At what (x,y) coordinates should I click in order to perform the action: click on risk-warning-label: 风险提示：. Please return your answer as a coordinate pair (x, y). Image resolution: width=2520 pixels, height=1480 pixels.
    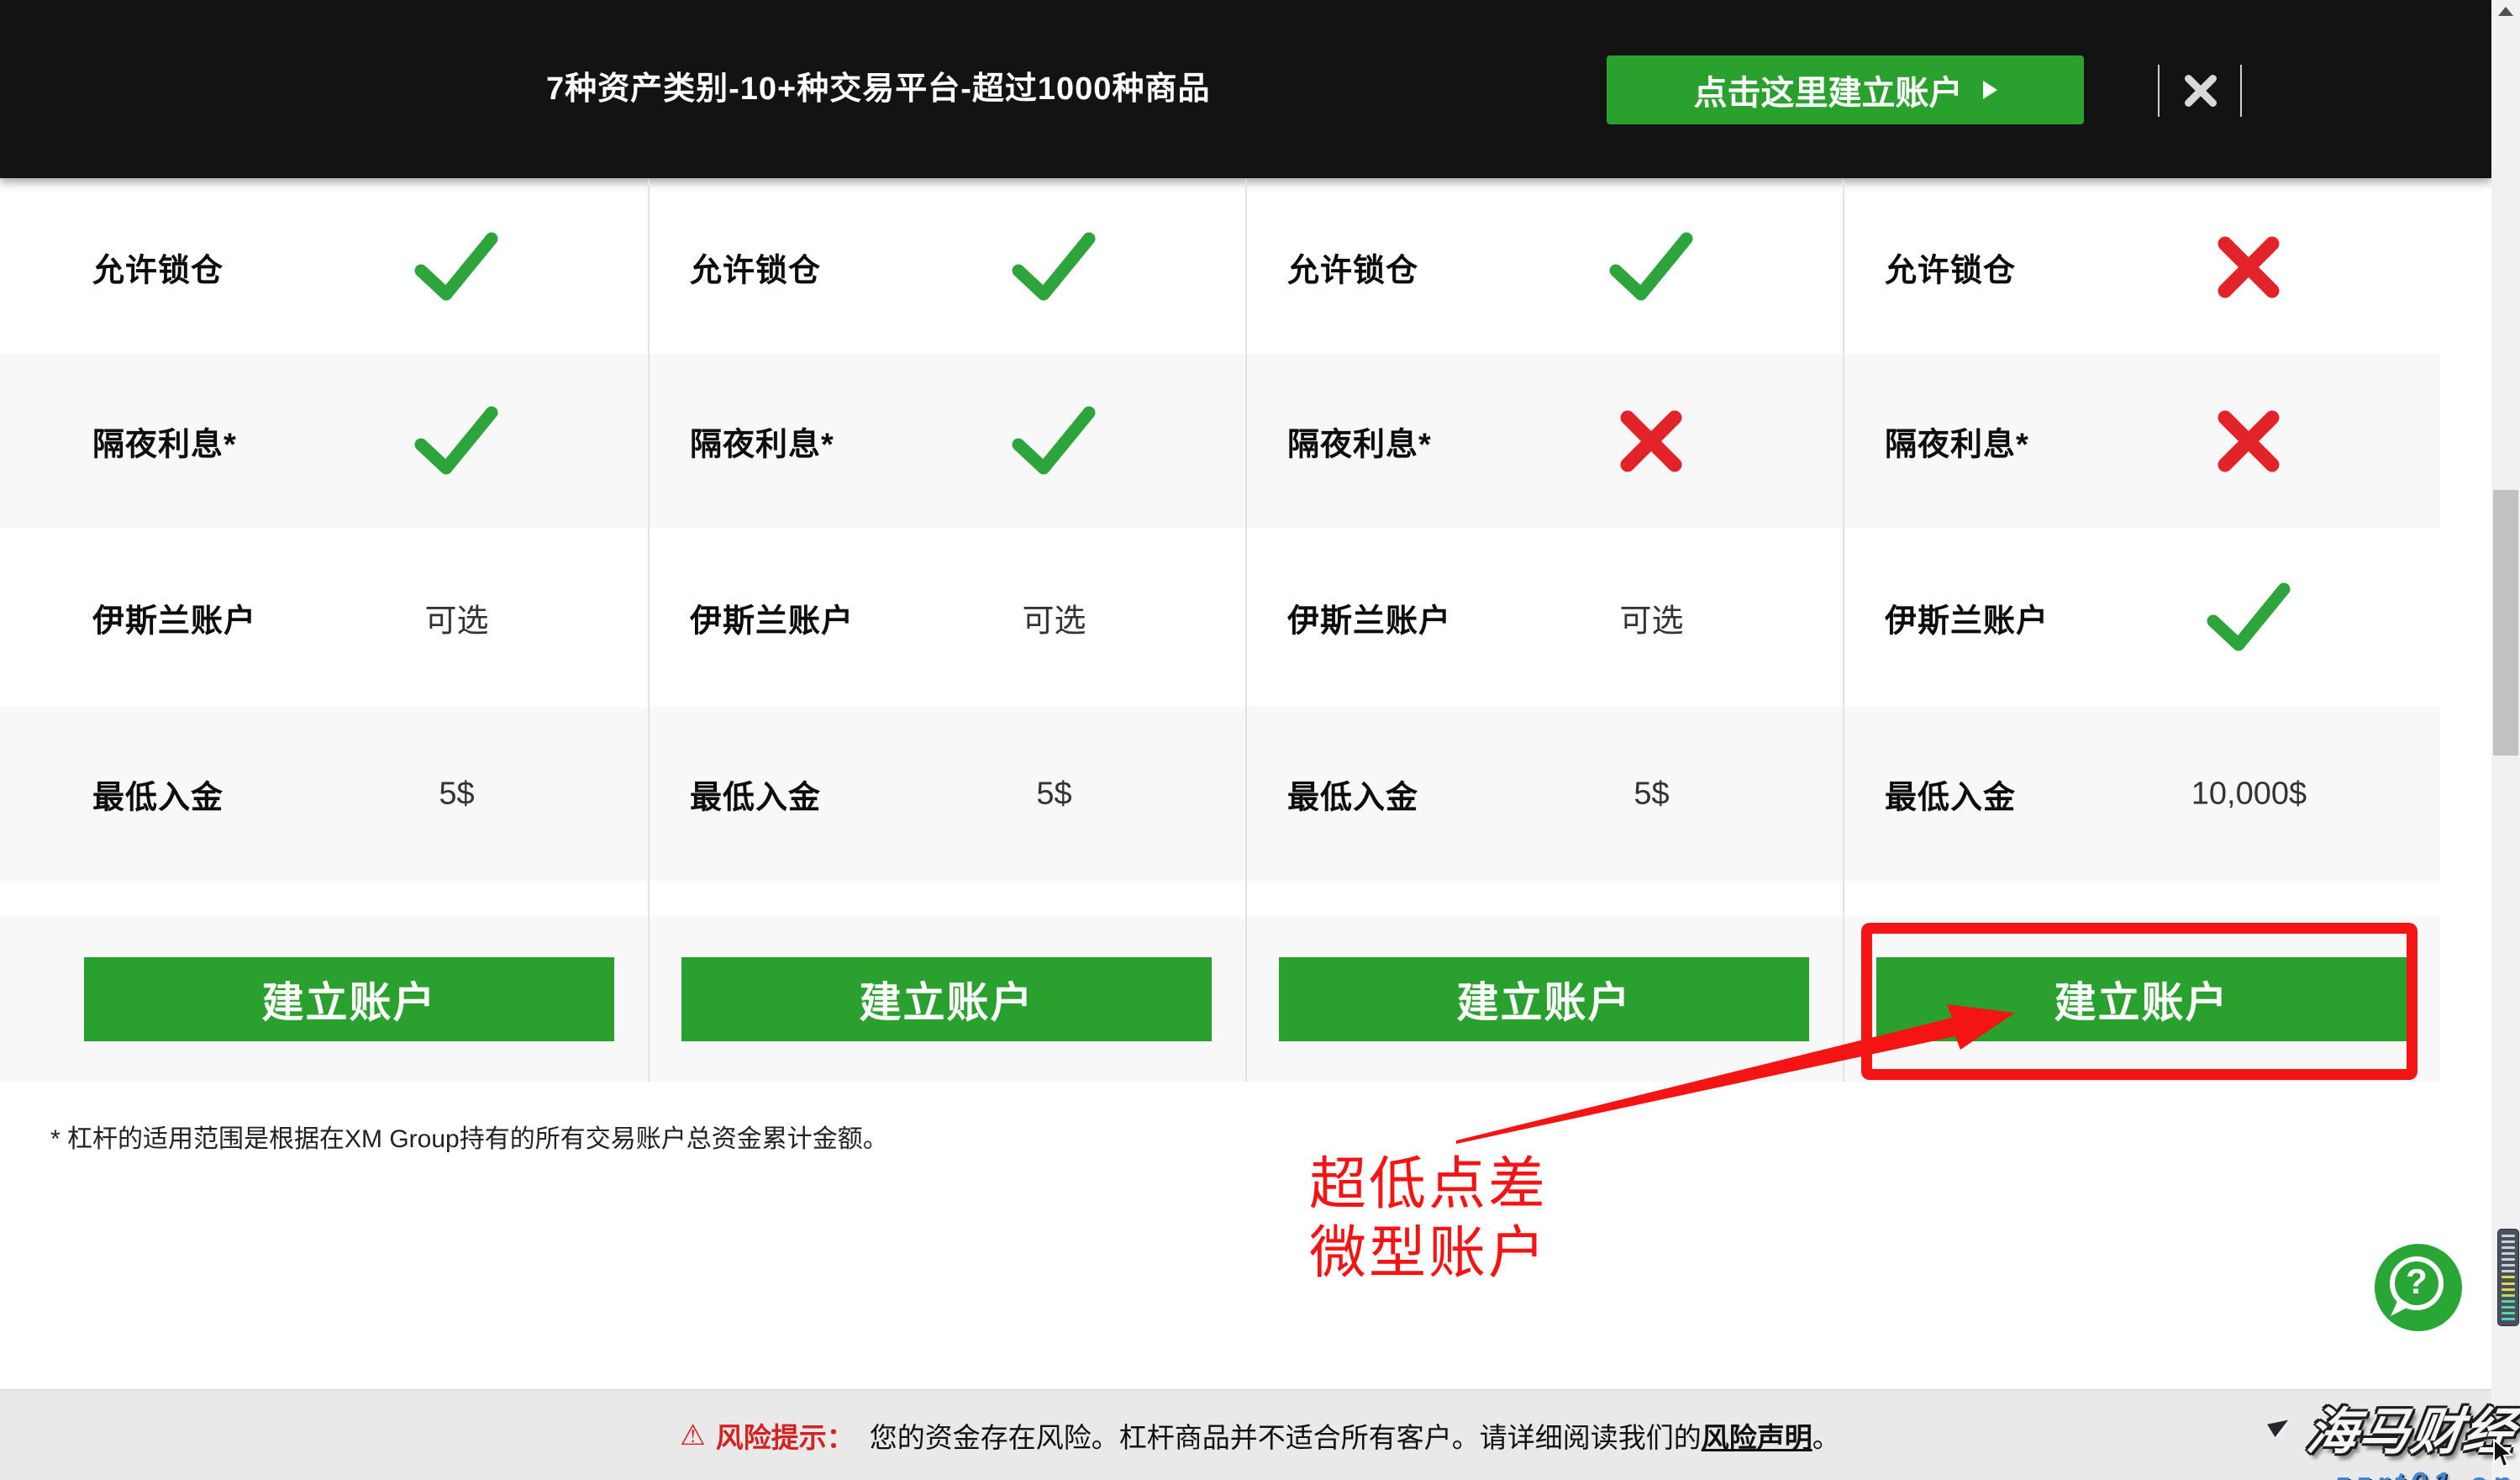
    Looking at the image, I should click on (785, 1437).